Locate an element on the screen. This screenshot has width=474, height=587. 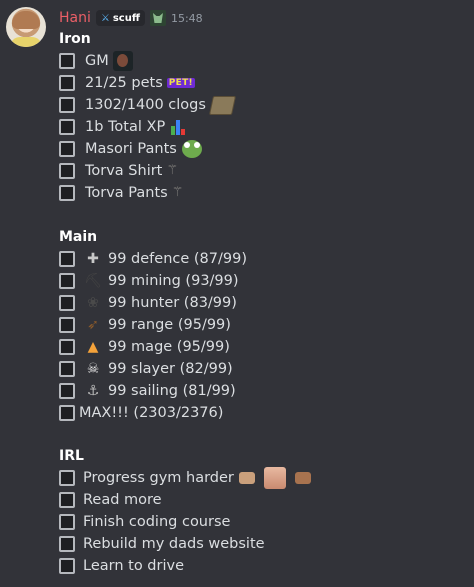
checklist-item: 1b Total XP is located at coordinates (122, 127).